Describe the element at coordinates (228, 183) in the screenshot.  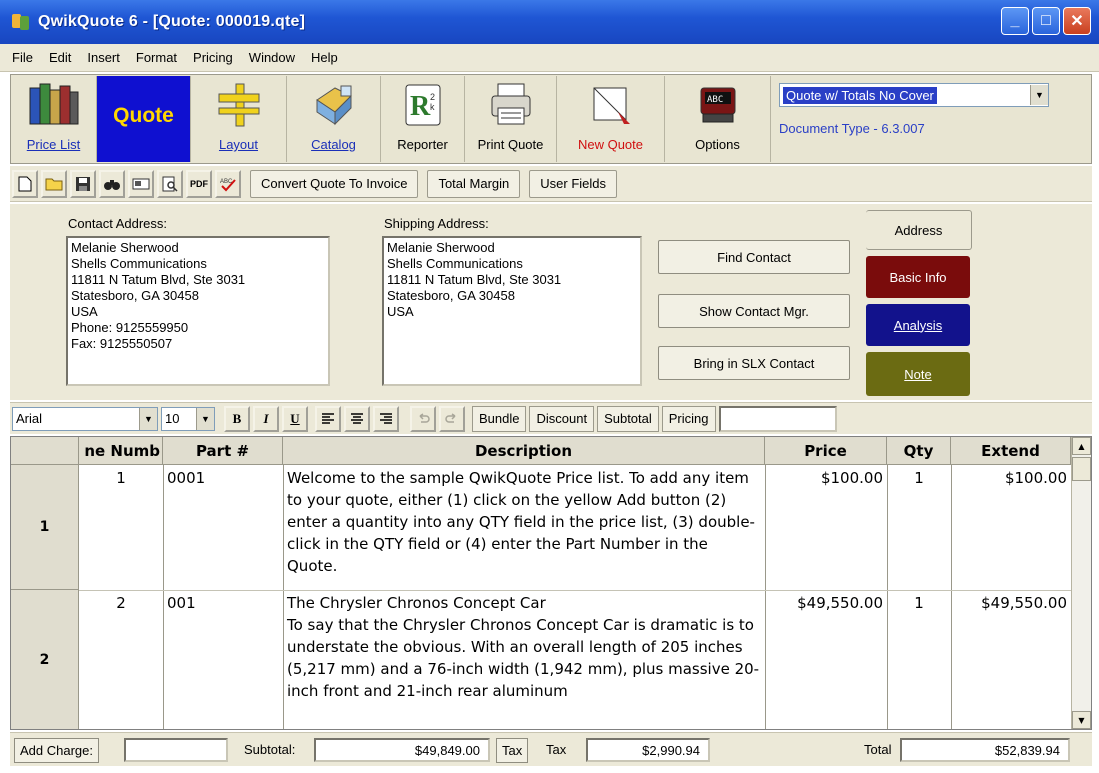
I see `spellcheck-button: ABC` at that location.